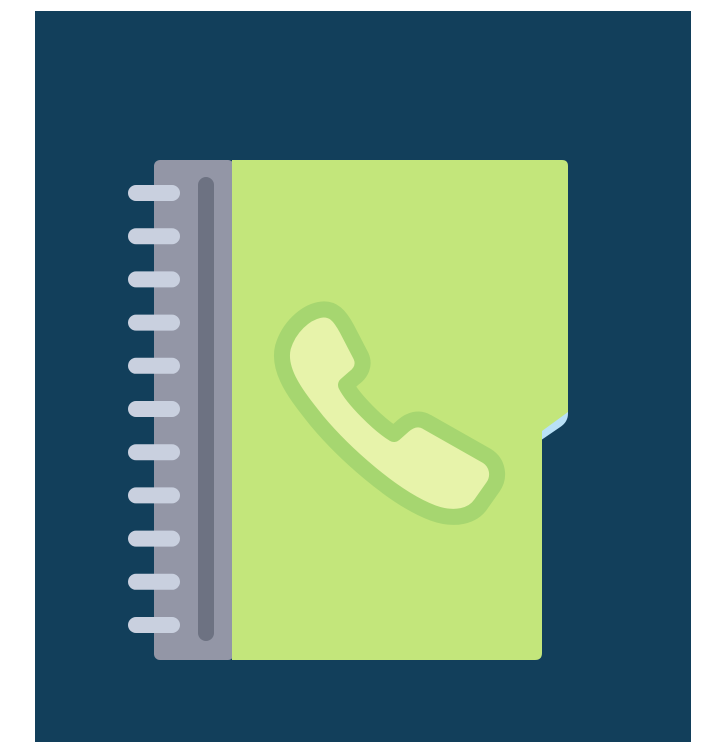 The image size is (719, 742). I want to click on spine-groove, so click(206, 409).